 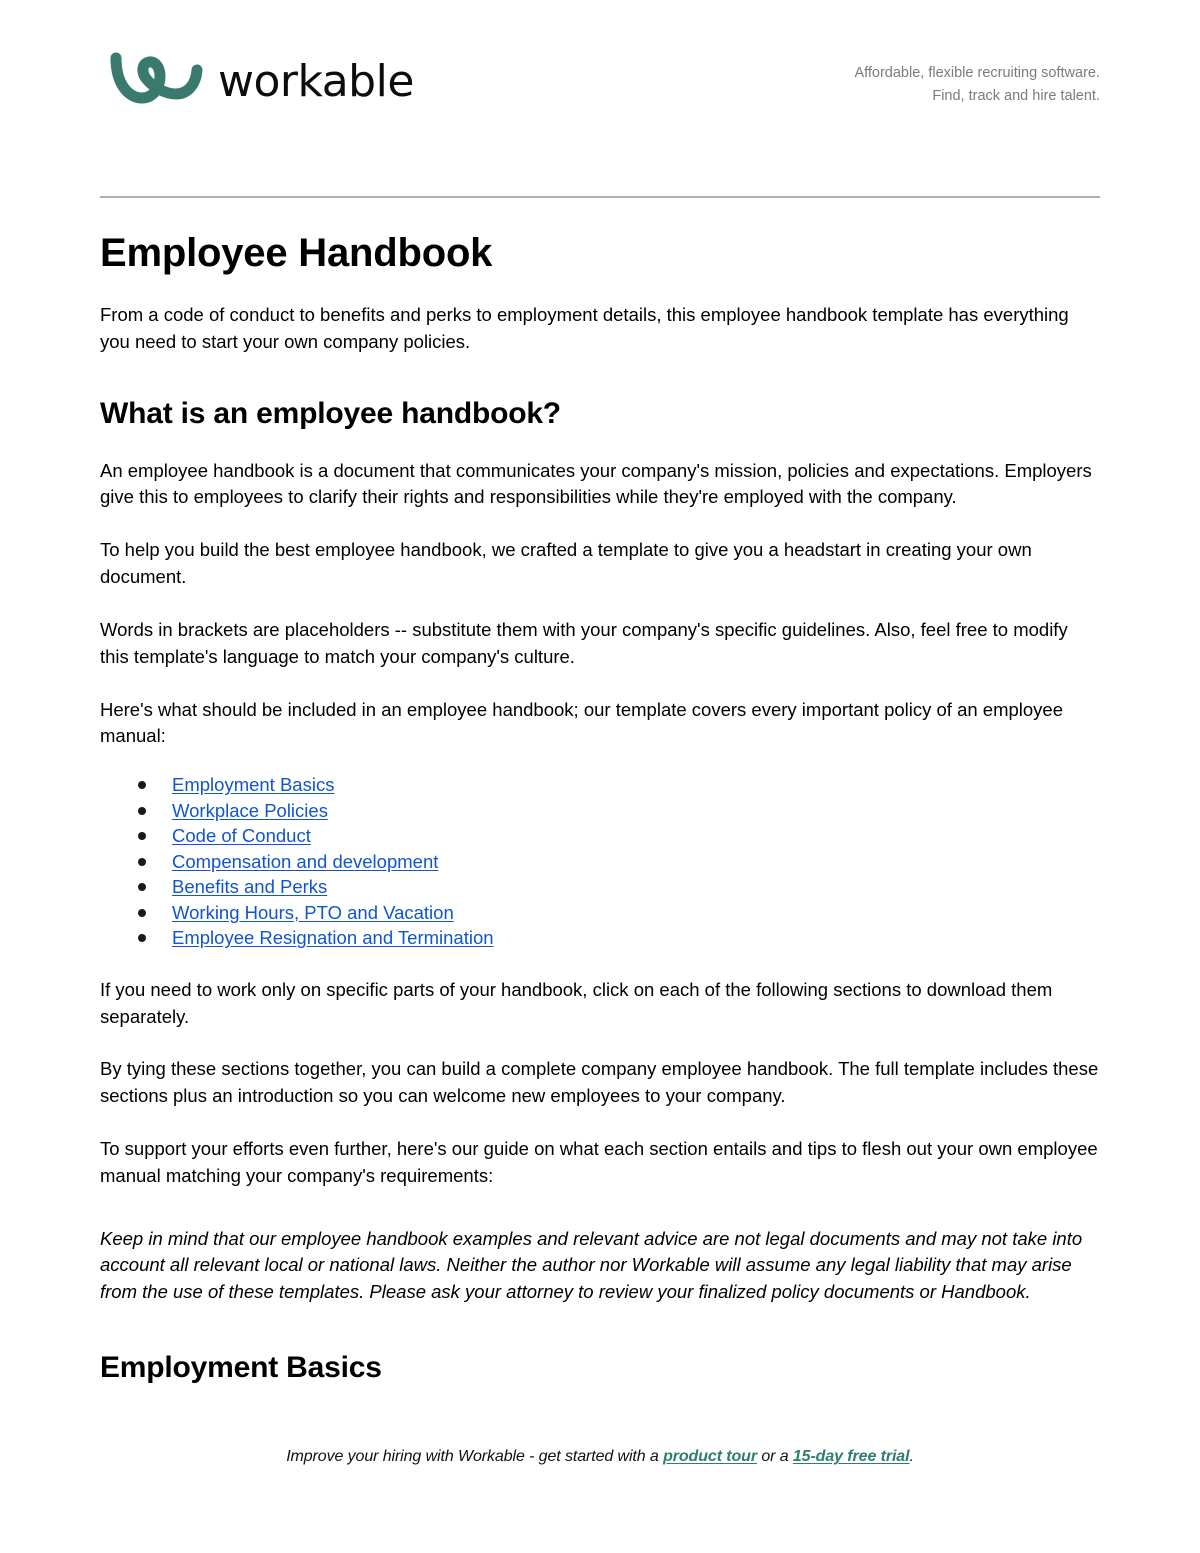 What do you see at coordinates (911, 1456) in the screenshot?
I see `footer-text-after: .` at bounding box center [911, 1456].